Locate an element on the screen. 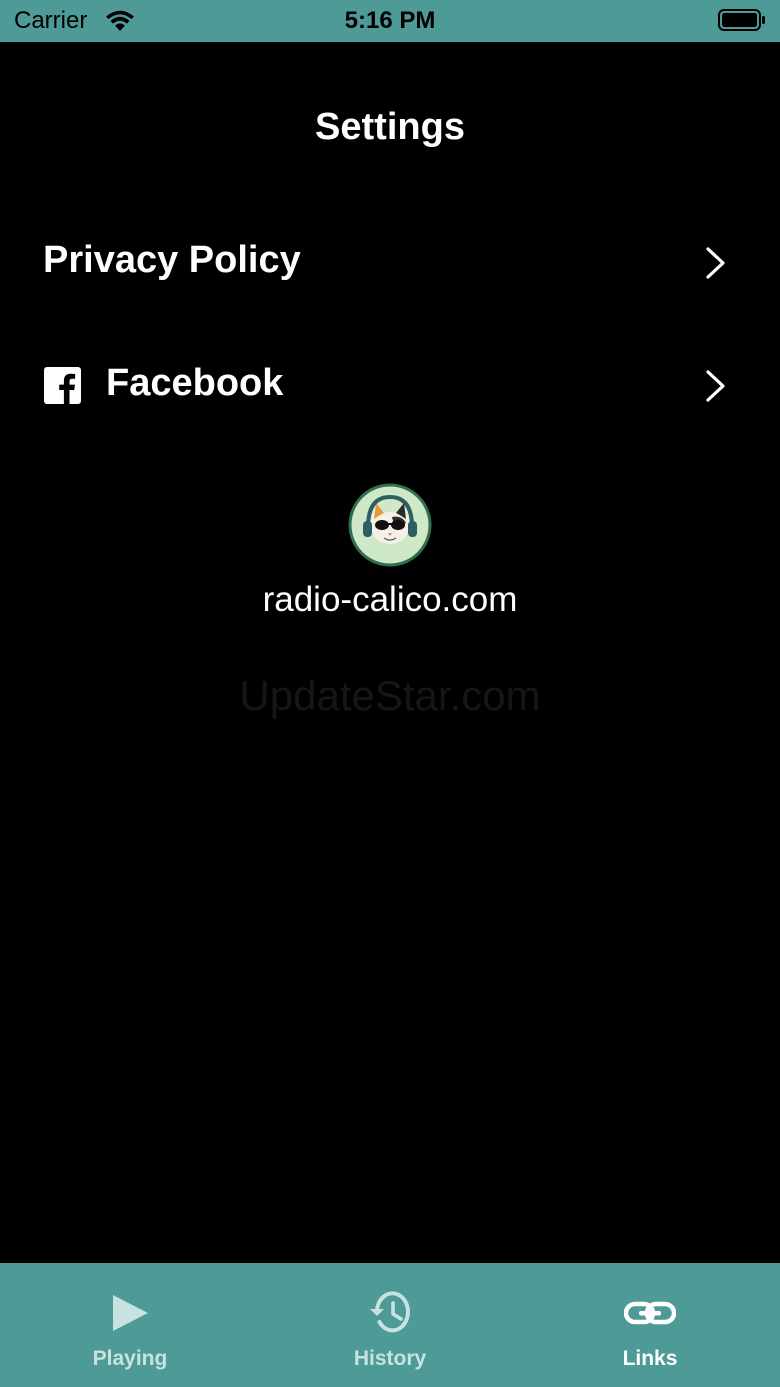 The image size is (780, 1387). tab-playing: Playing is located at coordinates (130, 1325).